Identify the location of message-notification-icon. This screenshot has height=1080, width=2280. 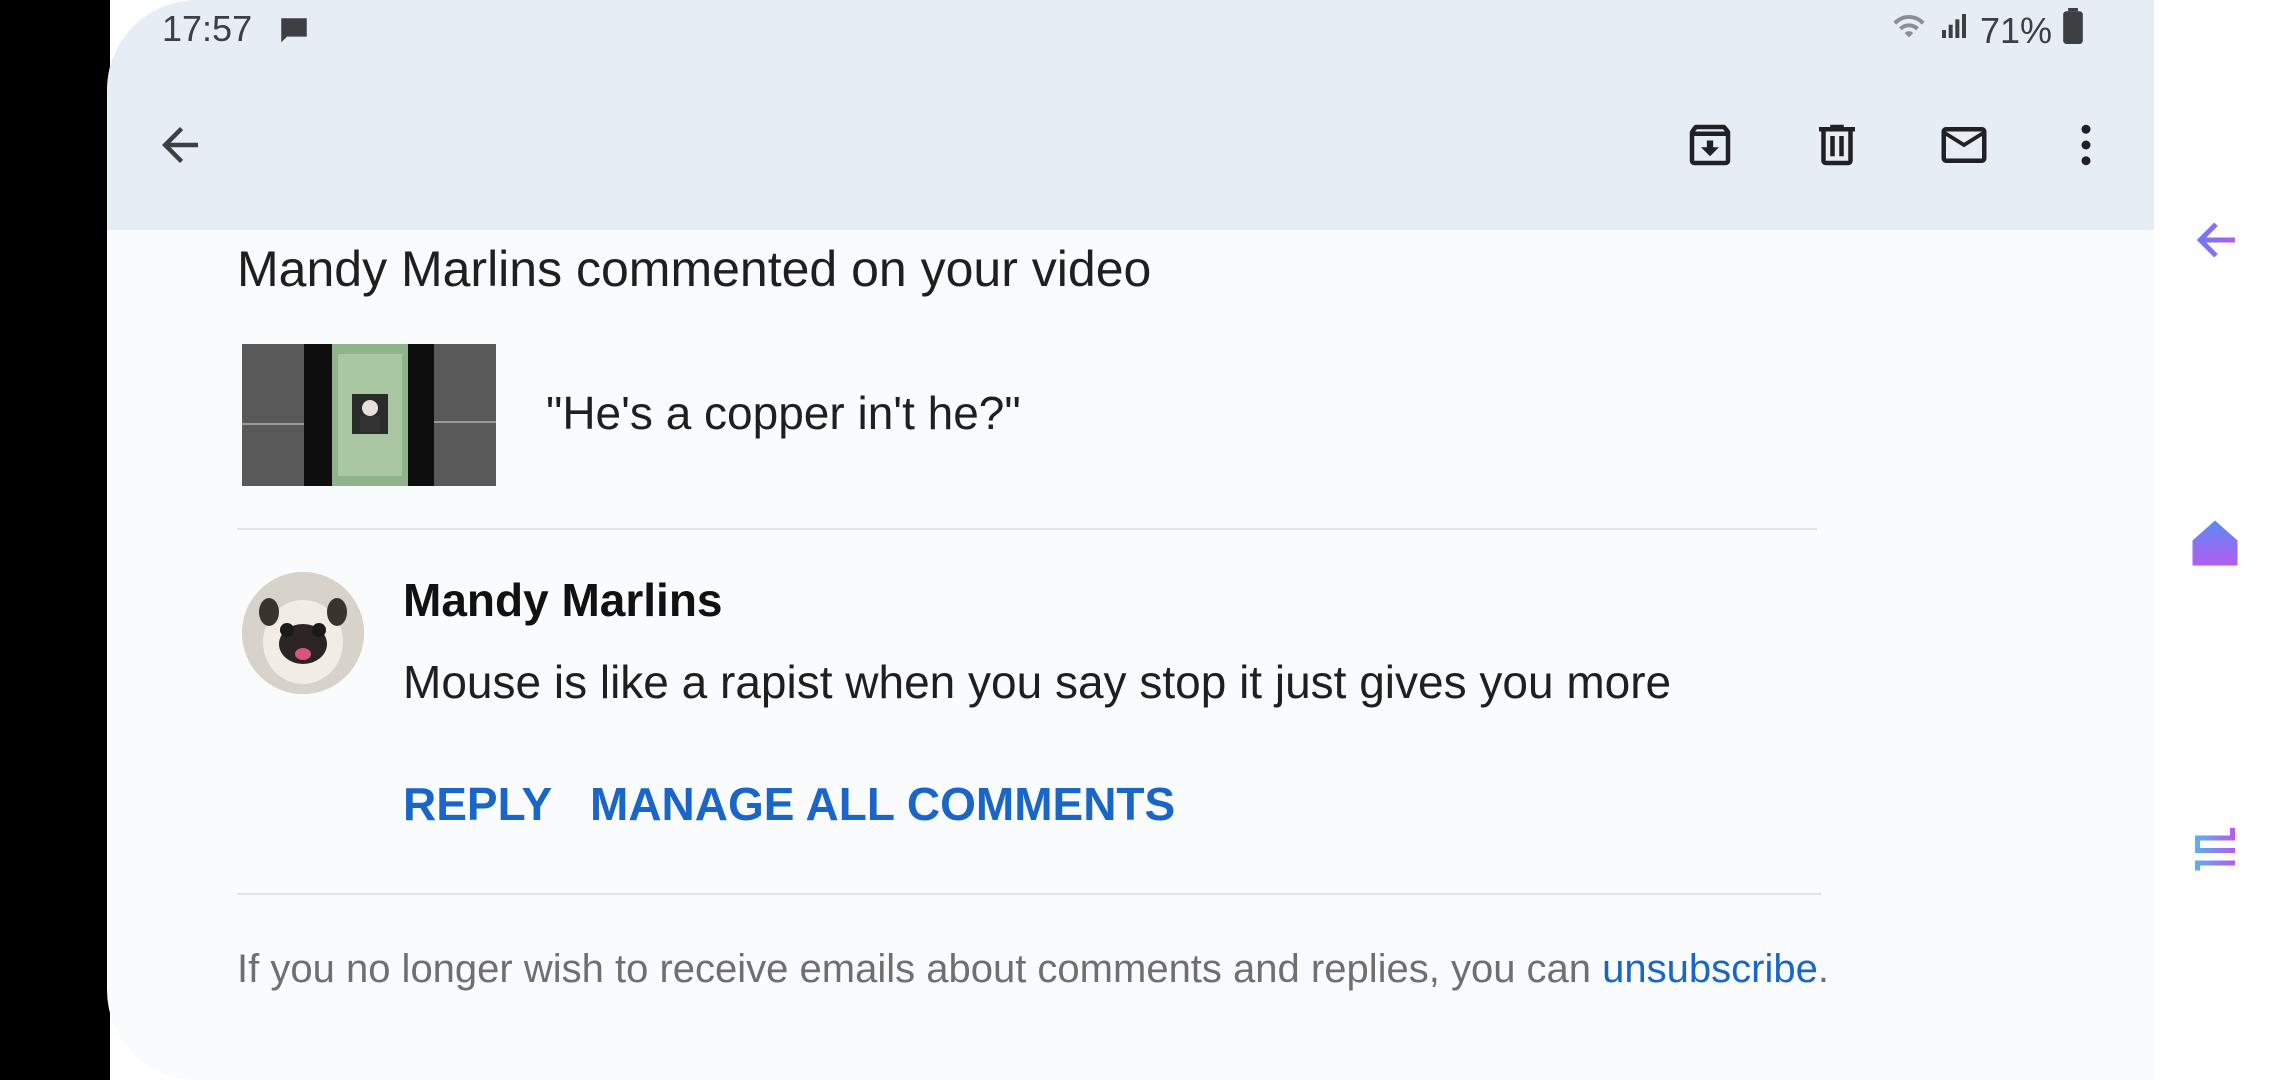
(294, 33).